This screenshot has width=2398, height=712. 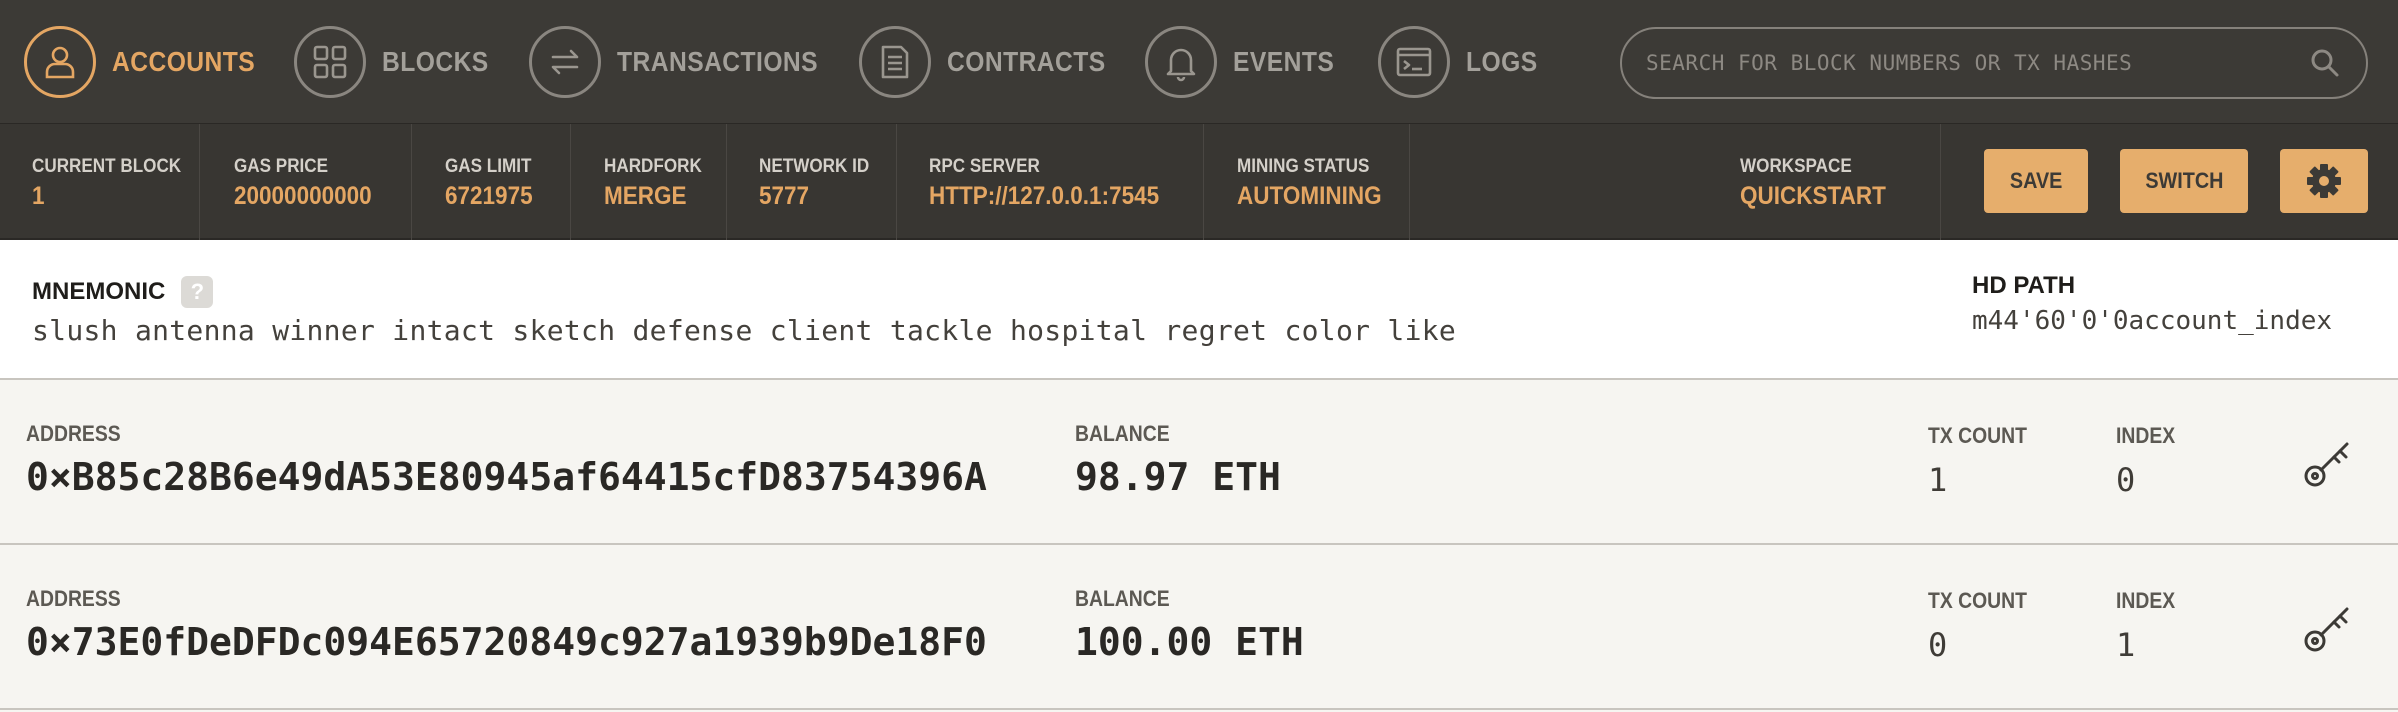 I want to click on stat-label: GAS LIMIT, so click(x=488, y=166).